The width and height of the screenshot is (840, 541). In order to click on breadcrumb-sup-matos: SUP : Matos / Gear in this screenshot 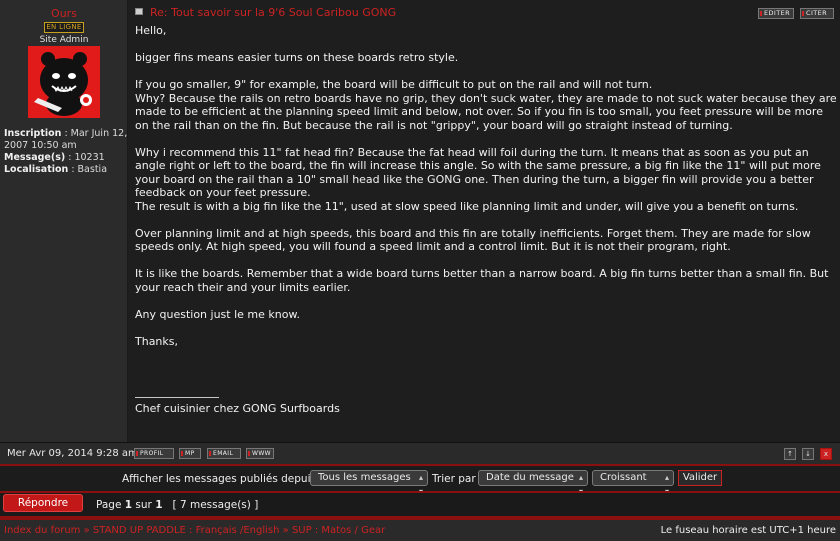, I will do `click(338, 530)`.